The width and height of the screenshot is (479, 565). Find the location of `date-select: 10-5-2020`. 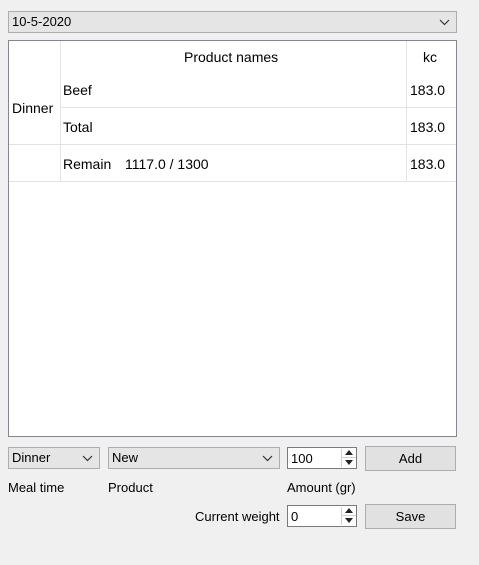

date-select: 10-5-2020 is located at coordinates (232, 22).